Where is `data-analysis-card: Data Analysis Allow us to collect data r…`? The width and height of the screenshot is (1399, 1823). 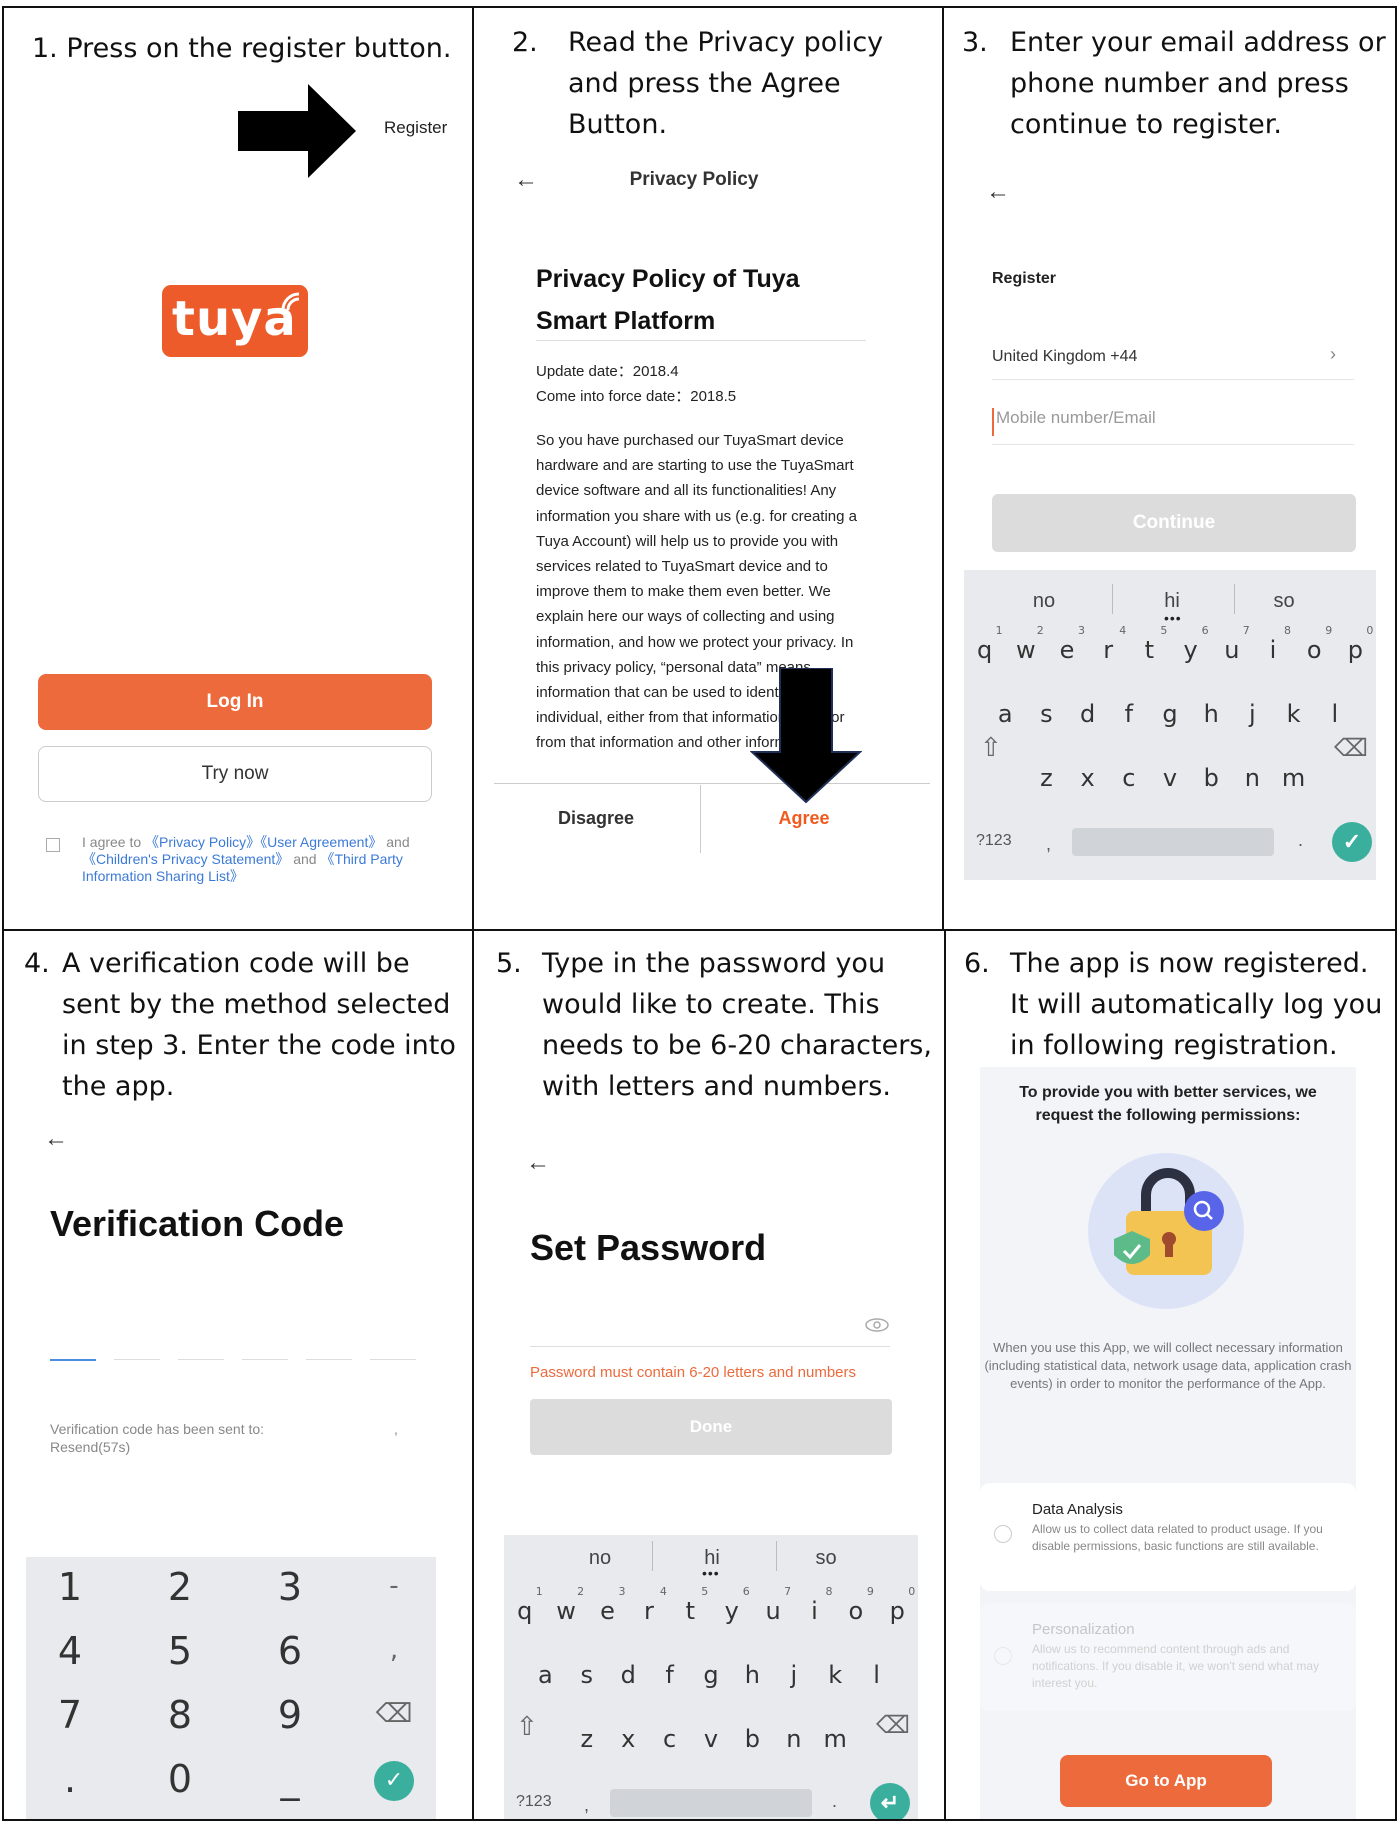
data-analysis-card: Data Analysis Allow us to collect data r… is located at coordinates (1168, 1537).